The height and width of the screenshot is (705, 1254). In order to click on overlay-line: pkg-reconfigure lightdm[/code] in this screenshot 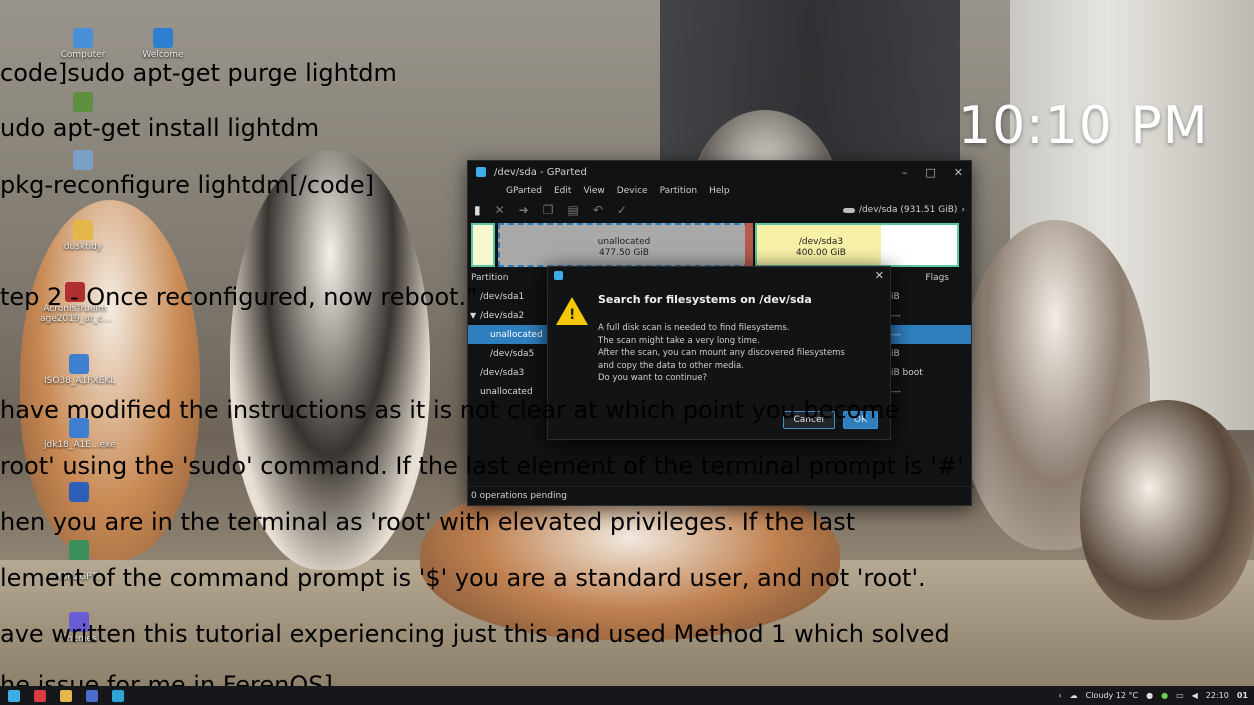, I will do `click(187, 185)`.